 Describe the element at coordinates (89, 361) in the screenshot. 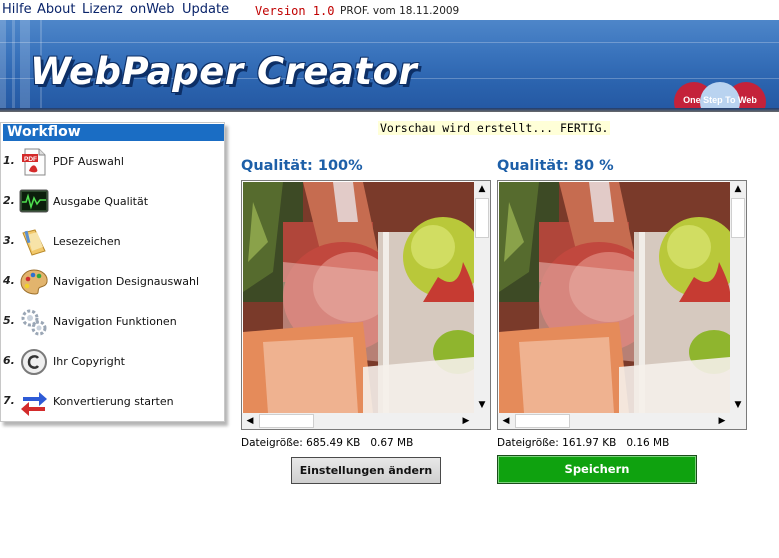

I see `workflow-item-label: Ihr Copyright` at that location.